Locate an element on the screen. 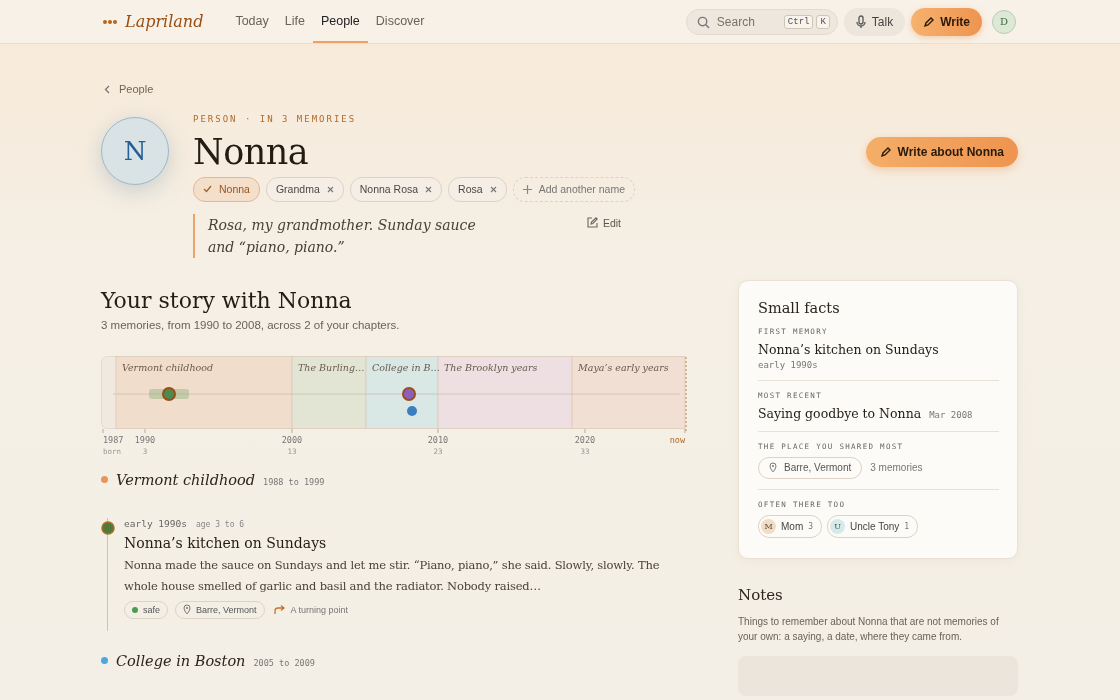 Image resolution: width=1120 pixels, height=700 pixels. edit-icon is located at coordinates (592, 222).